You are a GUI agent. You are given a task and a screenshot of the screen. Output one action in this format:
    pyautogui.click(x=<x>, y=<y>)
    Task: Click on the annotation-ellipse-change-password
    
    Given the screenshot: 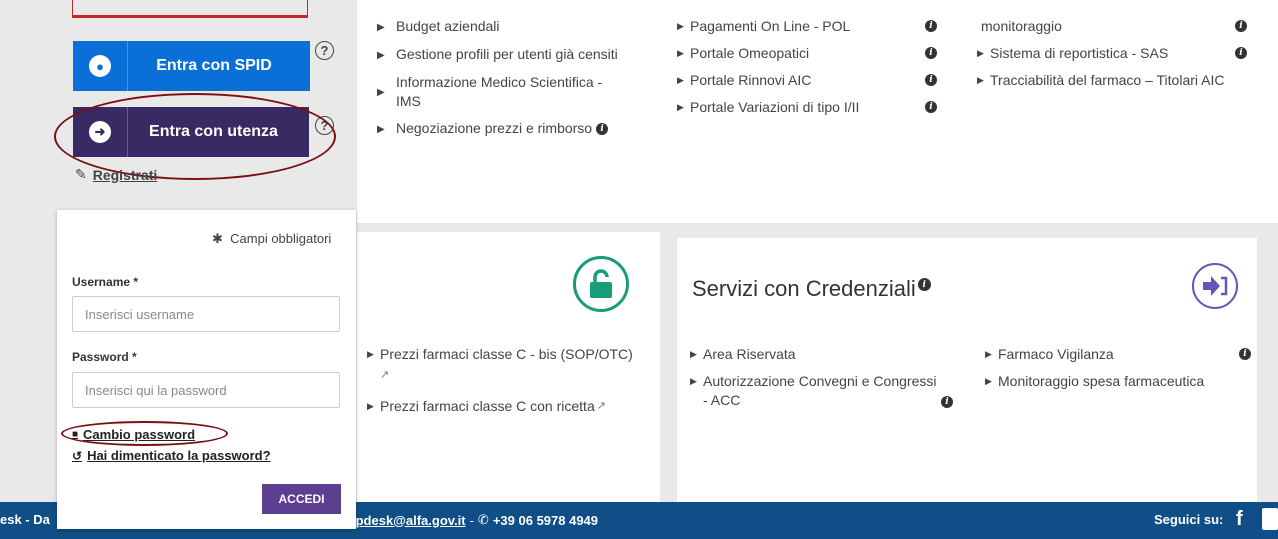 What is the action you would take?
    pyautogui.click(x=144, y=433)
    